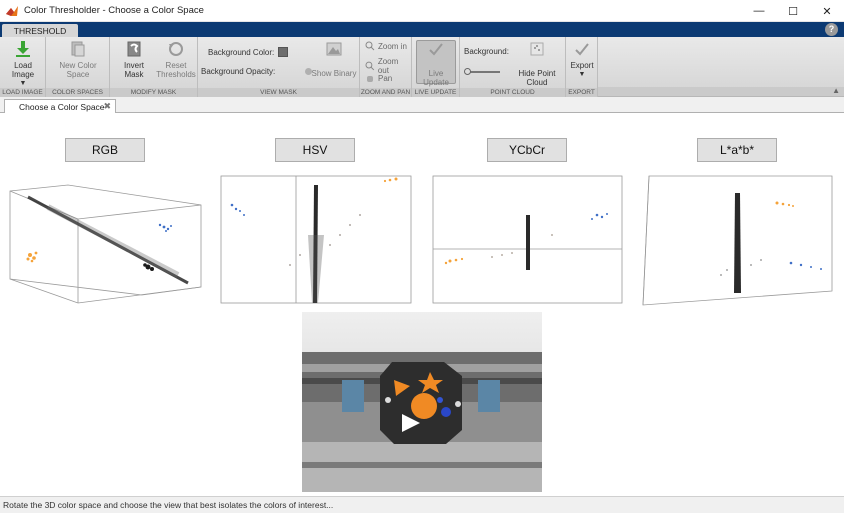 Image resolution: width=844 pixels, height=513 pixels. I want to click on help-button: ?, so click(831, 29).